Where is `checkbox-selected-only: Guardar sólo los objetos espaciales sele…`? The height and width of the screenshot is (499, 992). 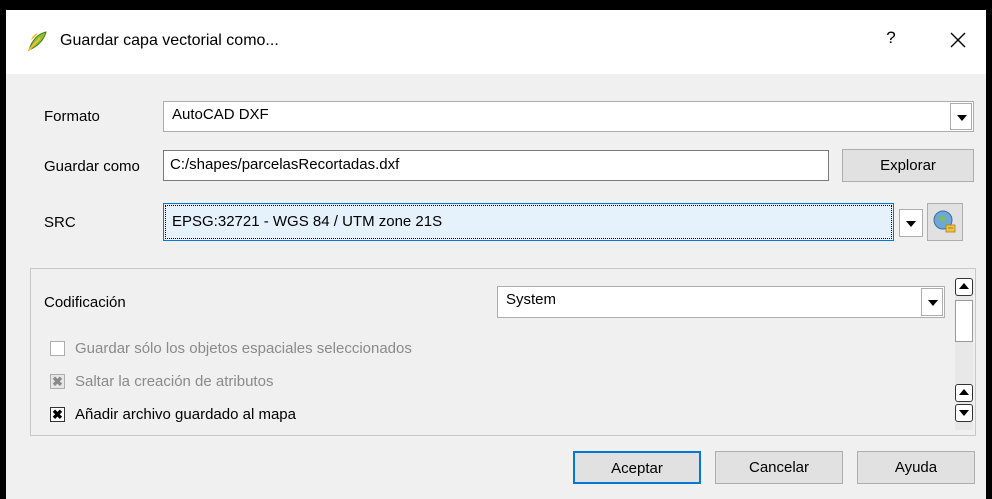
checkbox-selected-only: Guardar sólo los objetos espaciales sele… is located at coordinates (231, 348).